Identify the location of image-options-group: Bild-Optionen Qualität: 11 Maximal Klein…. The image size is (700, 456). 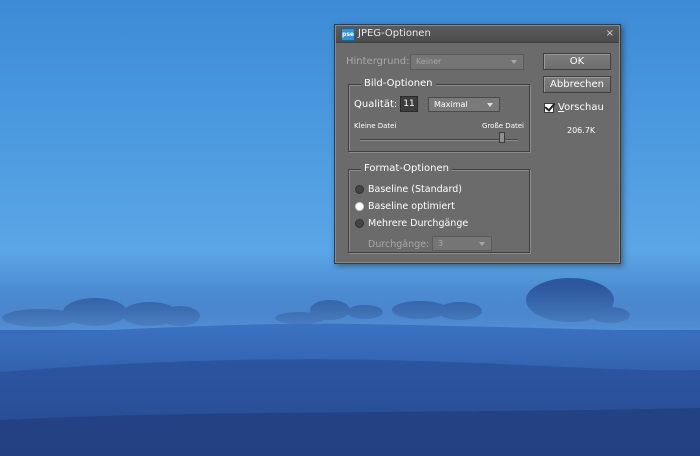
(439, 115).